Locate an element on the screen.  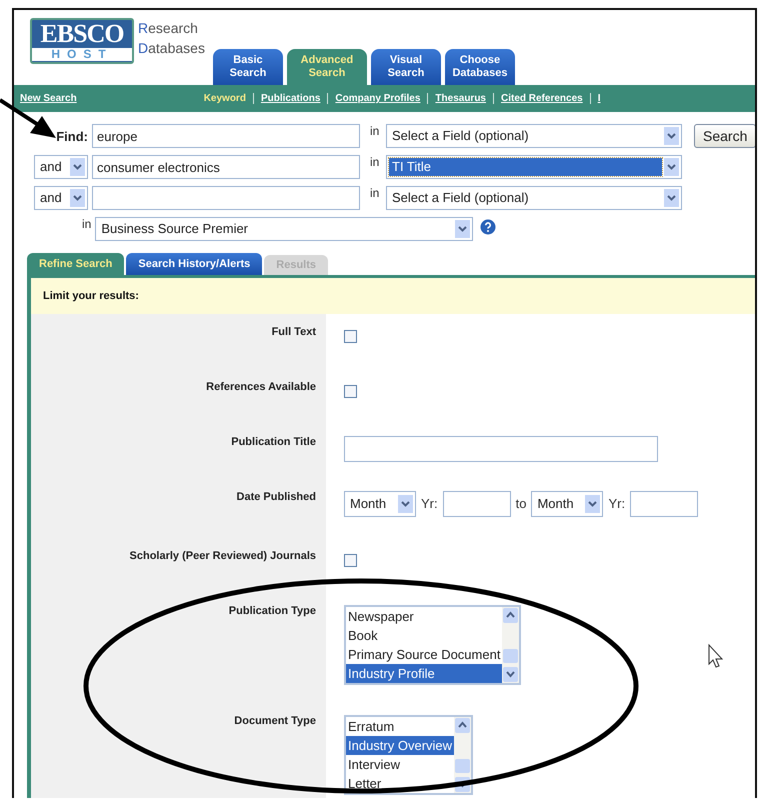
field-label: References Available is located at coordinates (261, 387).